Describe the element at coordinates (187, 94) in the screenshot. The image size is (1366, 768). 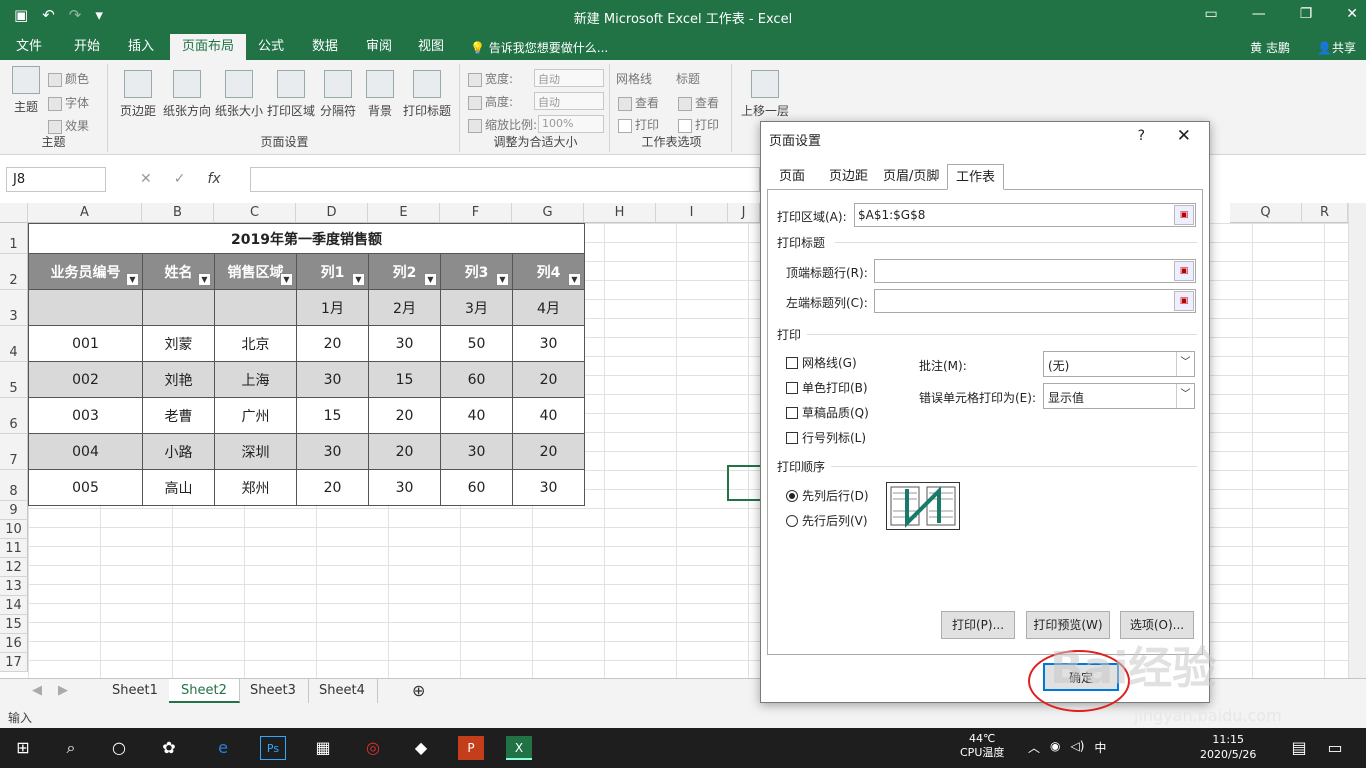
I see `orientation-button: 纸张方向` at that location.